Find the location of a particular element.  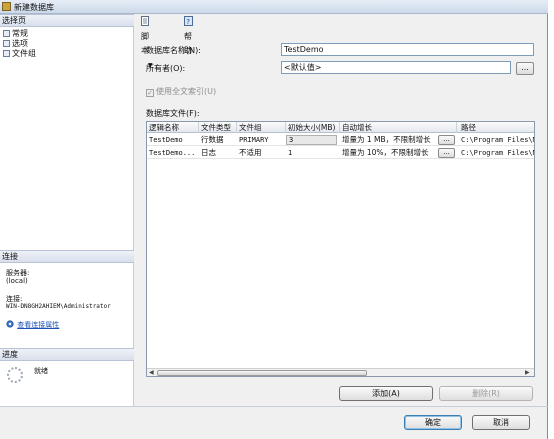

script-button: 脚本 ▼ is located at coordinates (147, 42).